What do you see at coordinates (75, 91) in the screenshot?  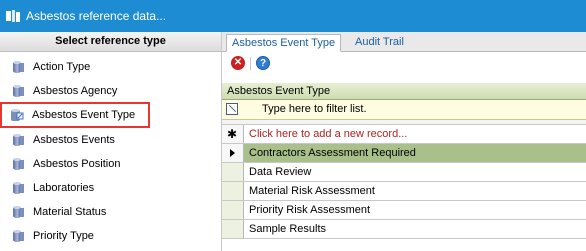 I see `ref-item-label: Asbestos Agency` at bounding box center [75, 91].